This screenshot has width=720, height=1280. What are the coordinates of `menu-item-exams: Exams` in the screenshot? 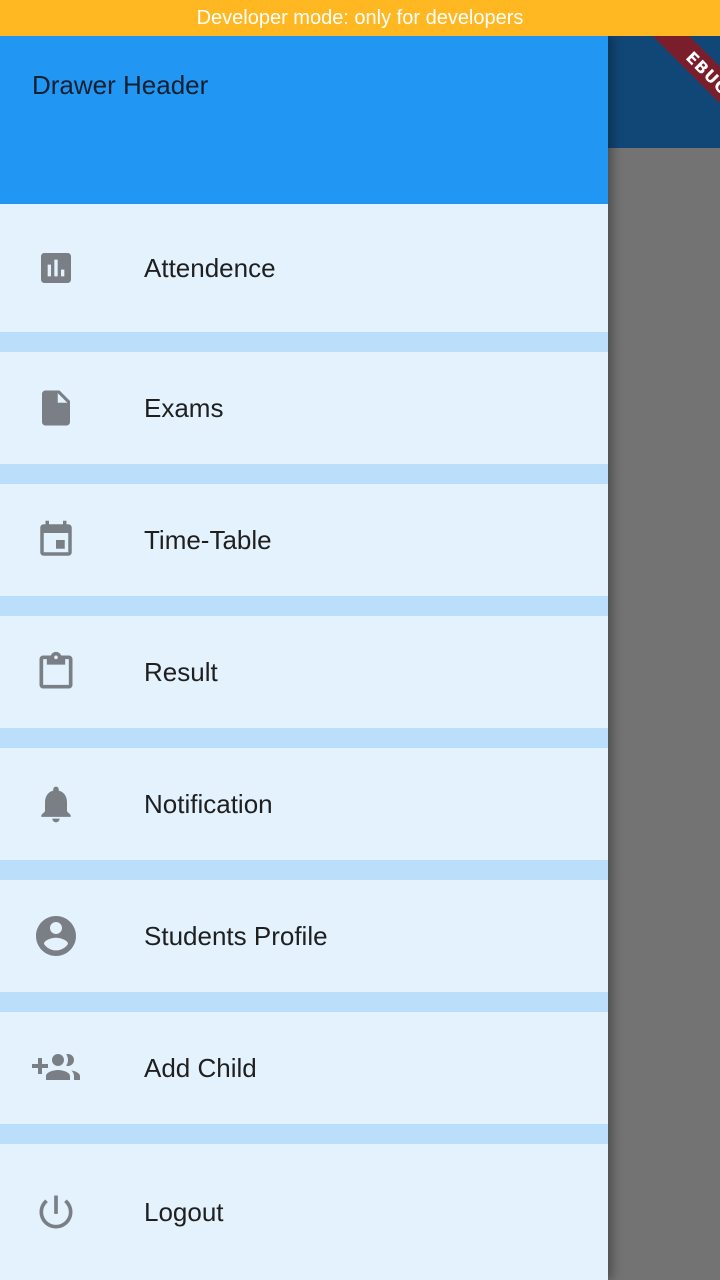 It's located at (304, 408).